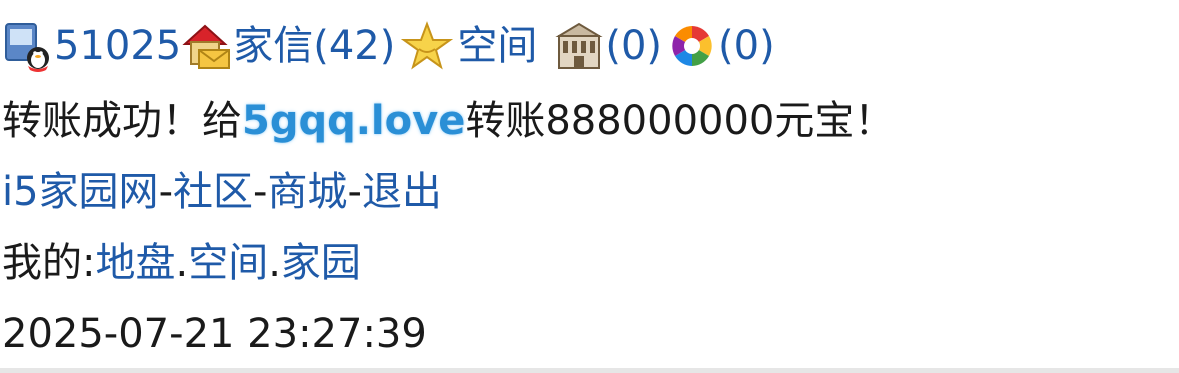 The height and width of the screenshot is (373, 1179). Describe the element at coordinates (579, 46) in the screenshot. I see `building-icon` at that location.